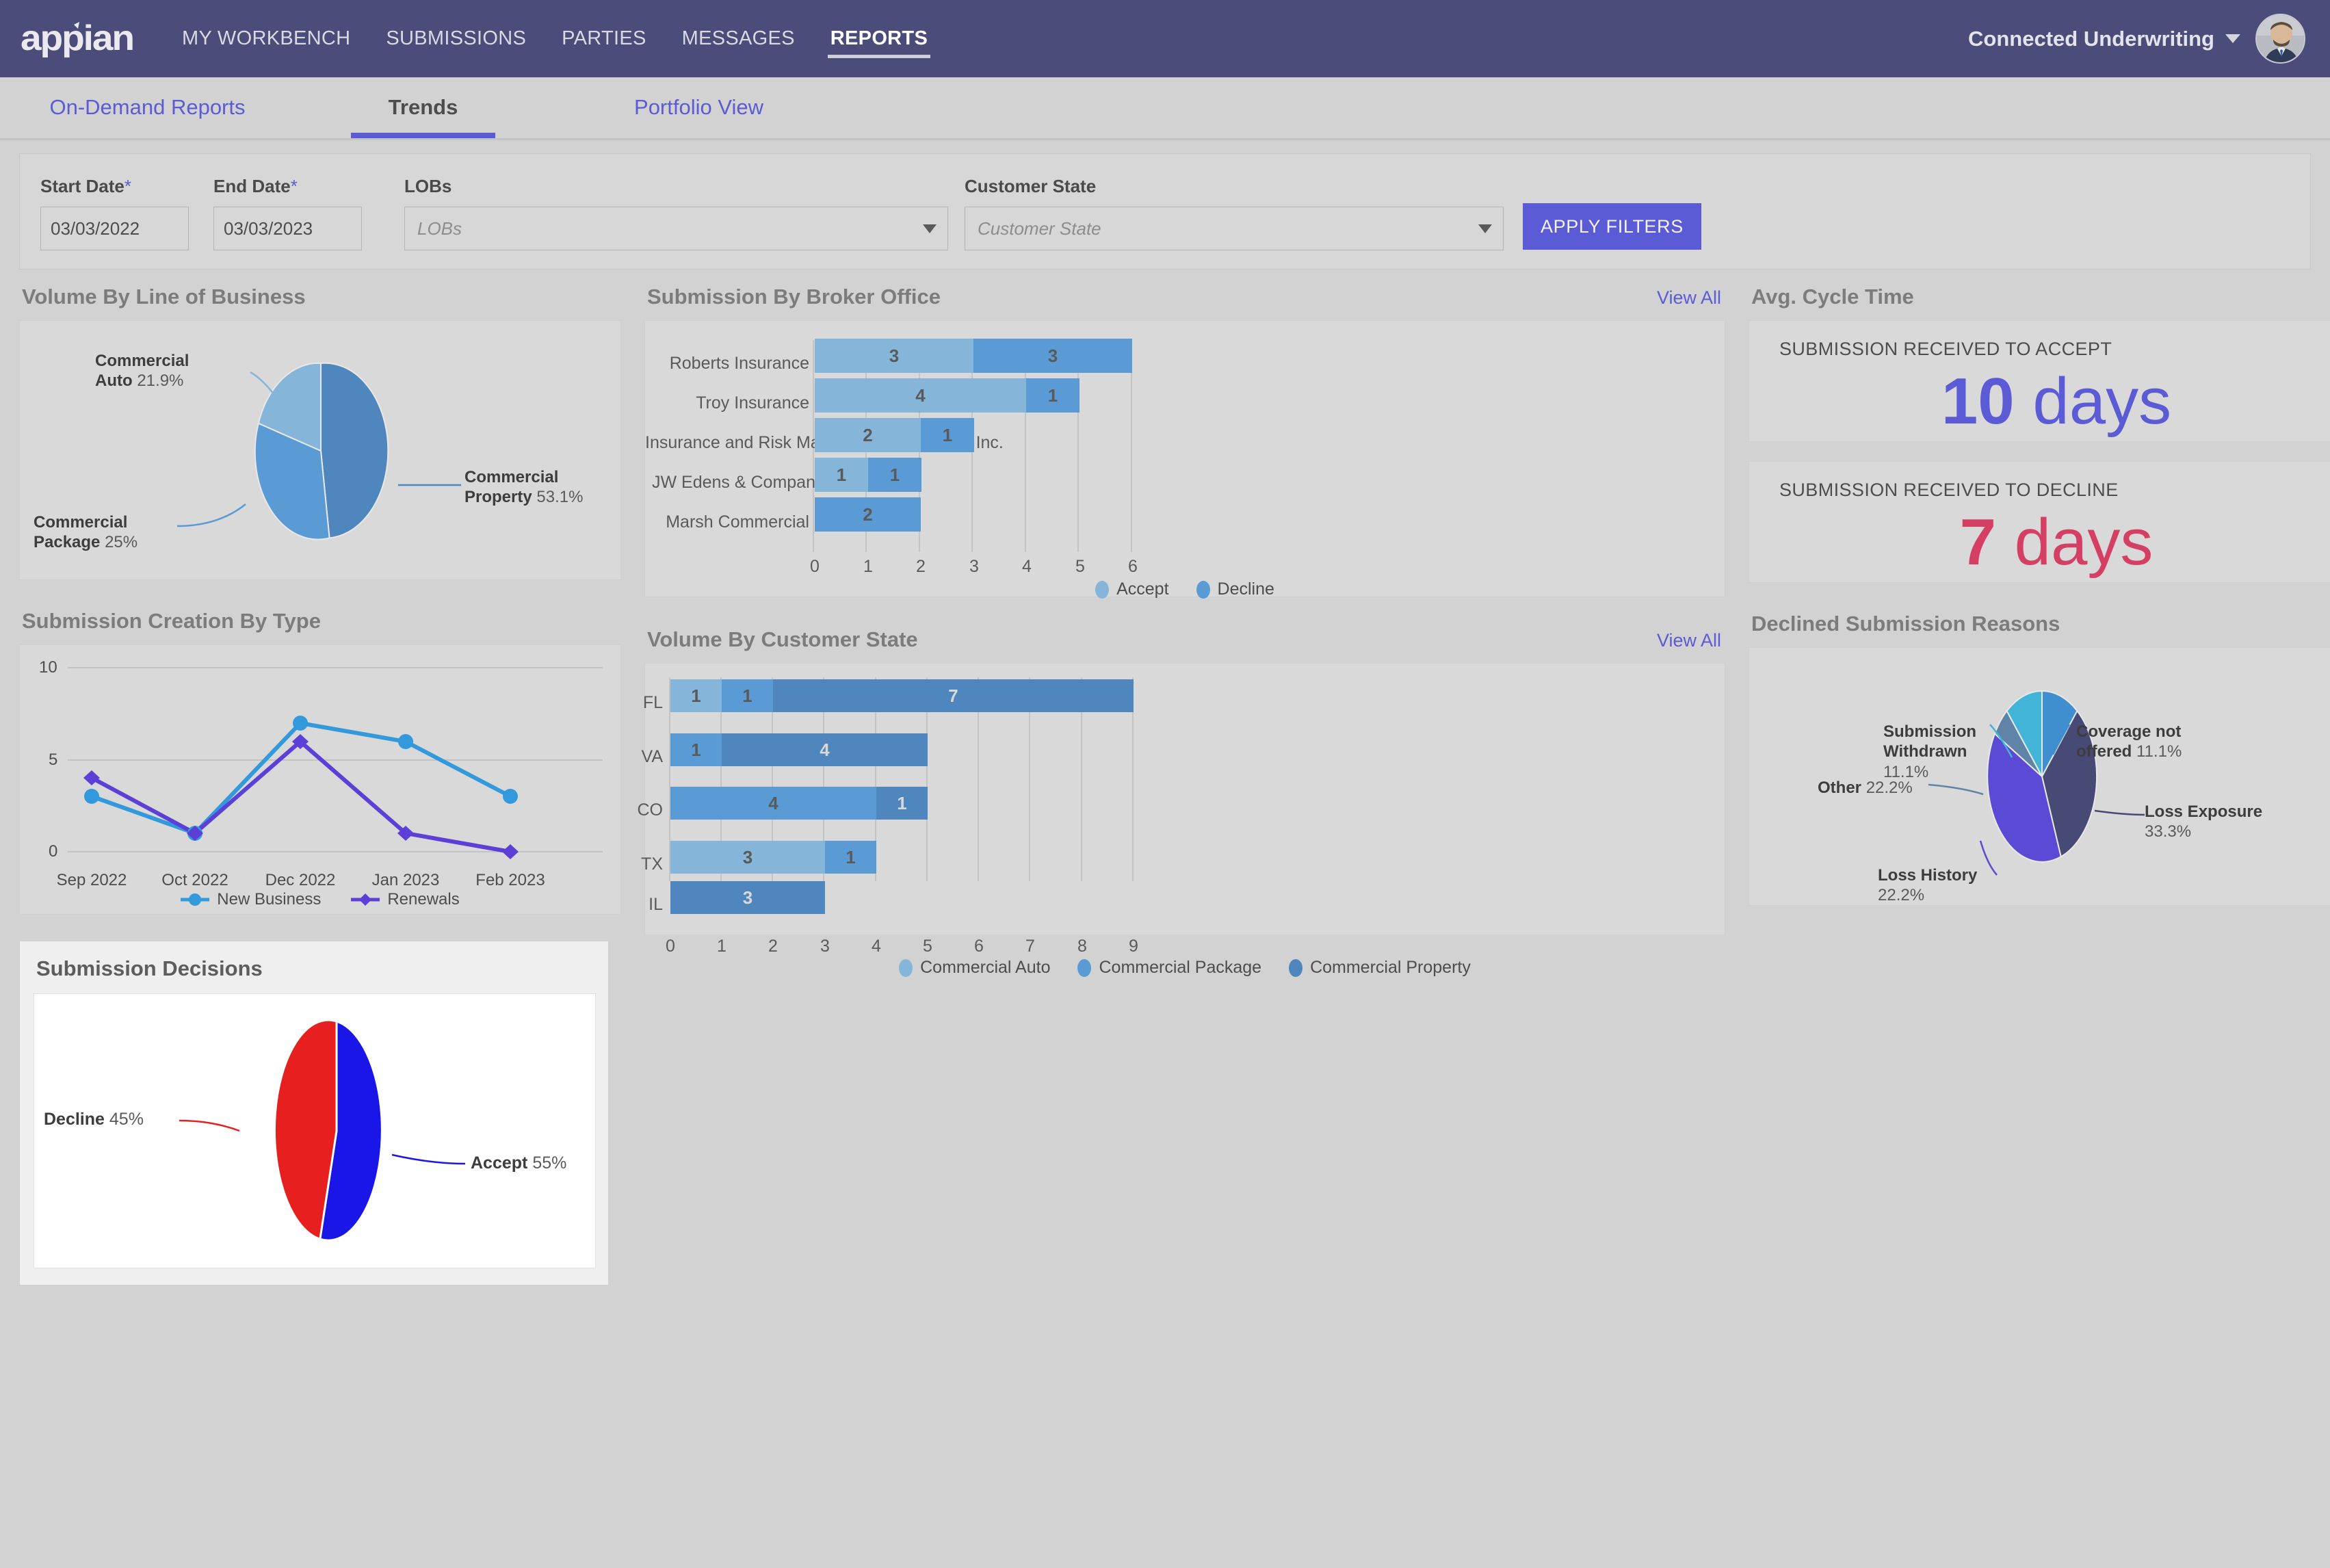 The width and height of the screenshot is (2330, 1568). What do you see at coordinates (604, 38) in the screenshot?
I see `nav-link-parties: PARTIES` at bounding box center [604, 38].